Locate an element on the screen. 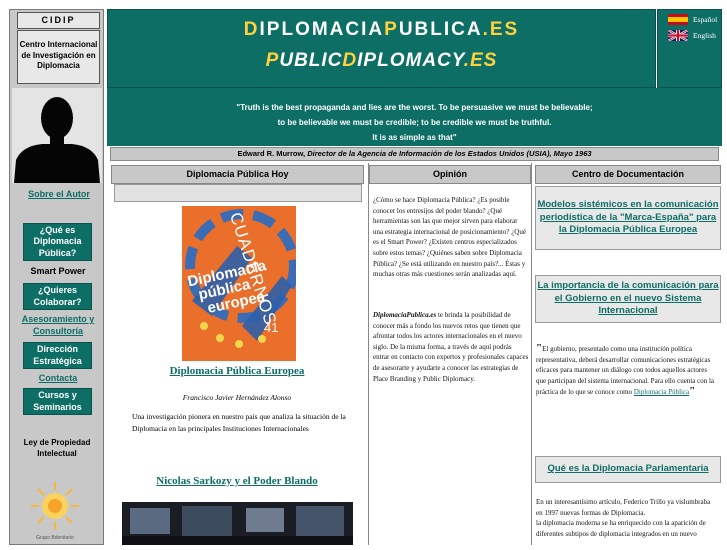  col2-header: Opinión is located at coordinates (450, 174).